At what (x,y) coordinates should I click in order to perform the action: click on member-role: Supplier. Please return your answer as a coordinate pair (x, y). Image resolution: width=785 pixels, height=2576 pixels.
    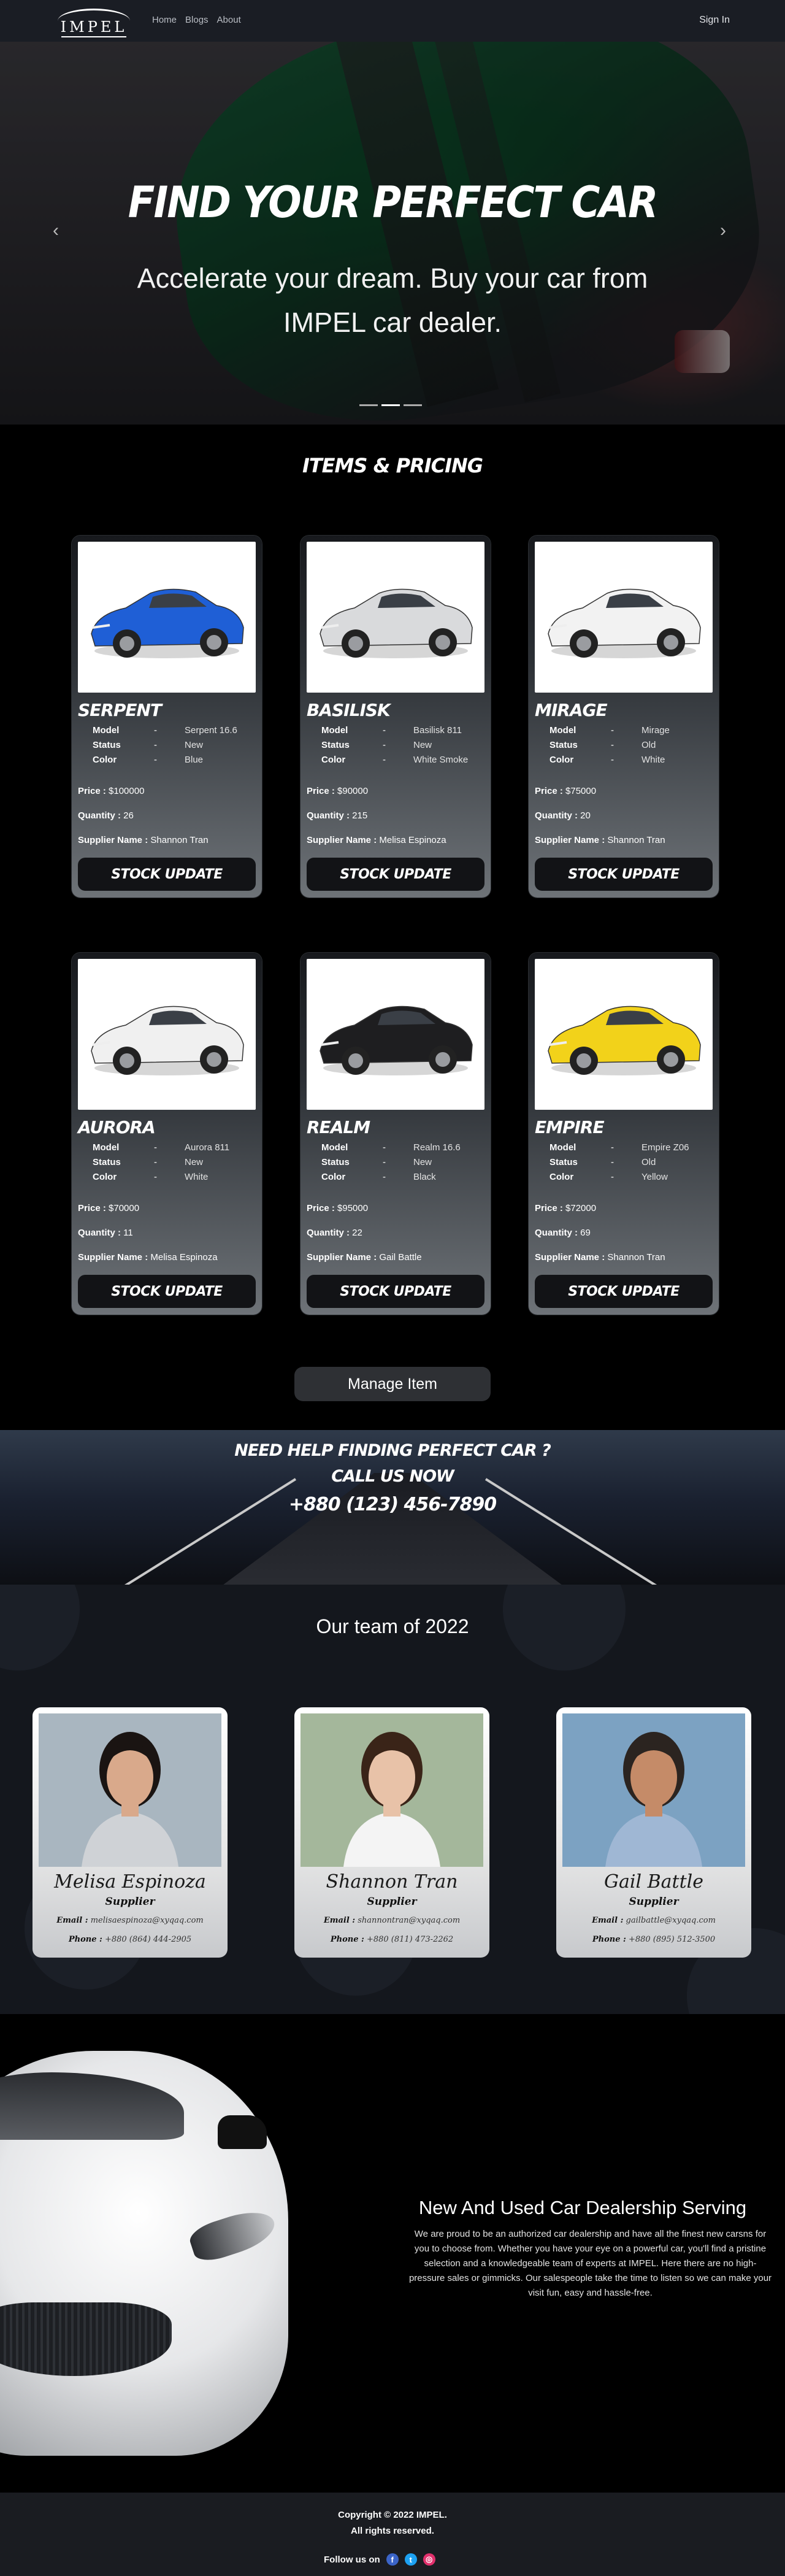
    Looking at the image, I should click on (392, 1902).